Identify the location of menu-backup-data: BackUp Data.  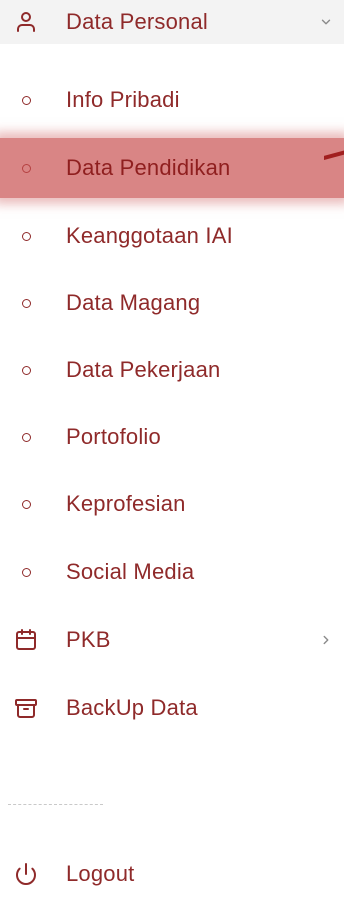
(172, 708).